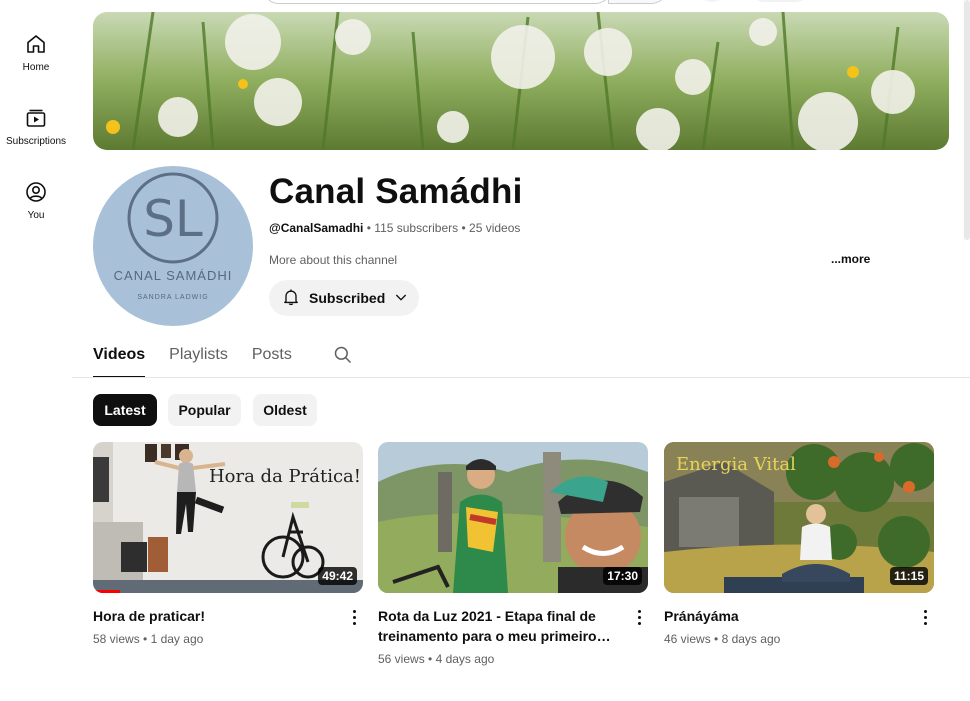 The height and width of the screenshot is (701, 970). What do you see at coordinates (106, 591) in the screenshot?
I see `watch-progress` at bounding box center [106, 591].